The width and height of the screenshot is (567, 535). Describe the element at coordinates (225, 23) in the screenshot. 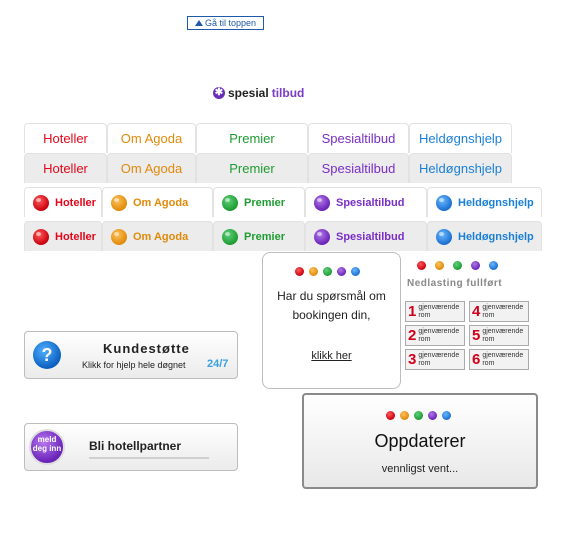

I see `back-to-top-link: Gå til toppen` at that location.